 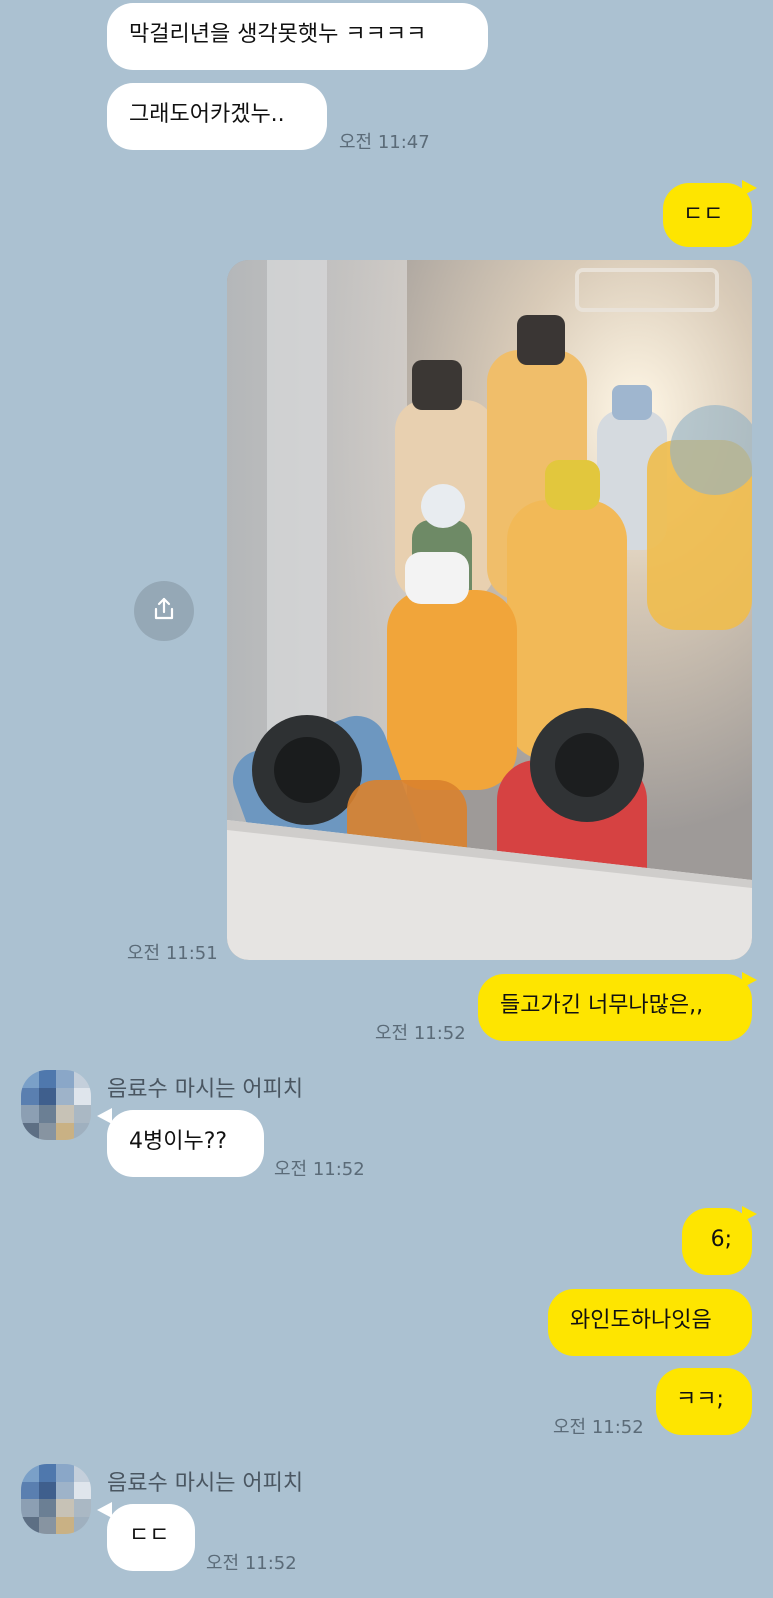 I want to click on share-icon, so click(x=164, y=611).